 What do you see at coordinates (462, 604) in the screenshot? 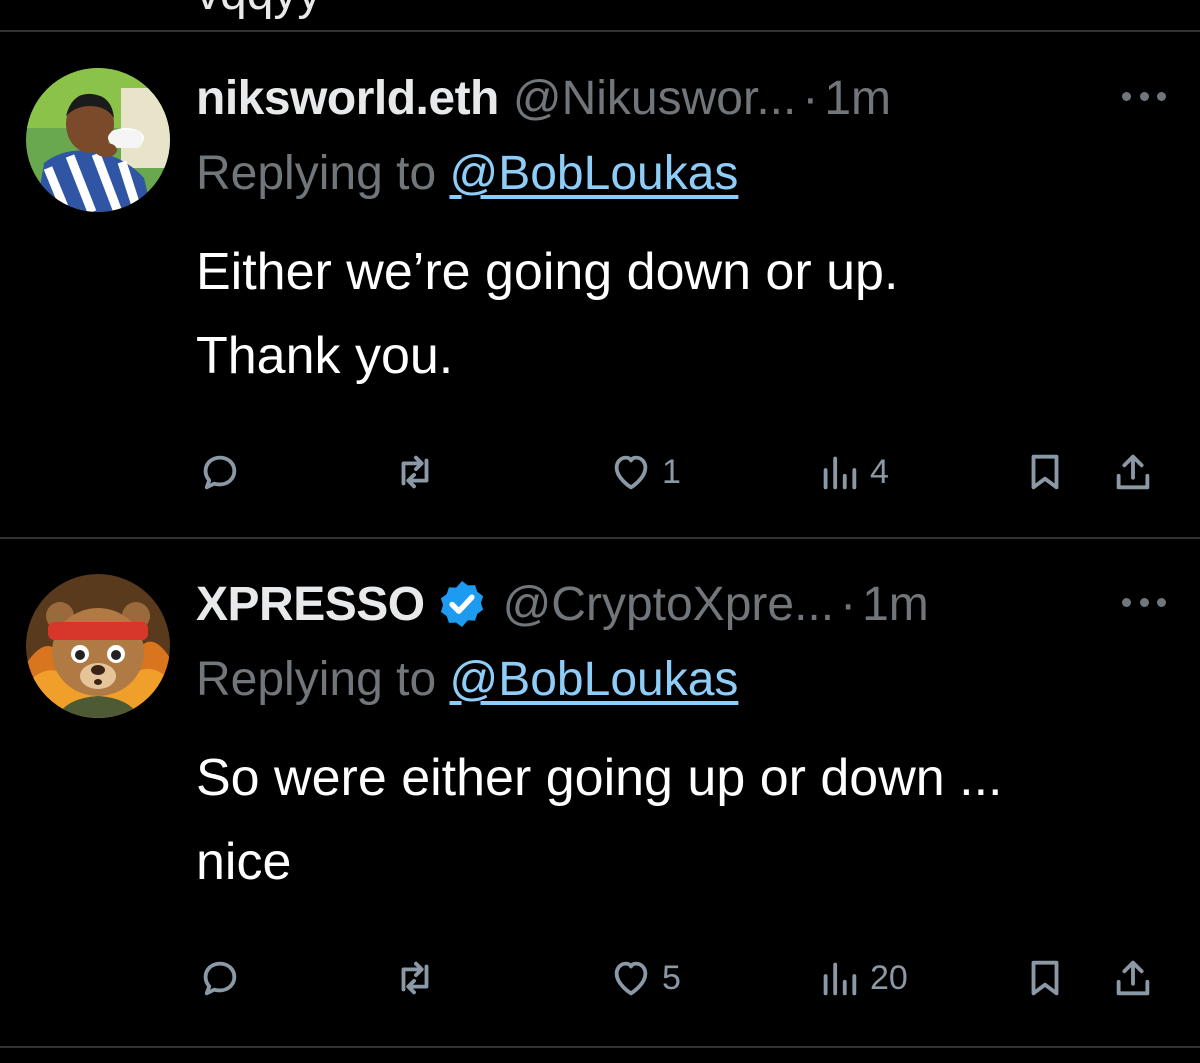
I see `verified-badge-icon` at bounding box center [462, 604].